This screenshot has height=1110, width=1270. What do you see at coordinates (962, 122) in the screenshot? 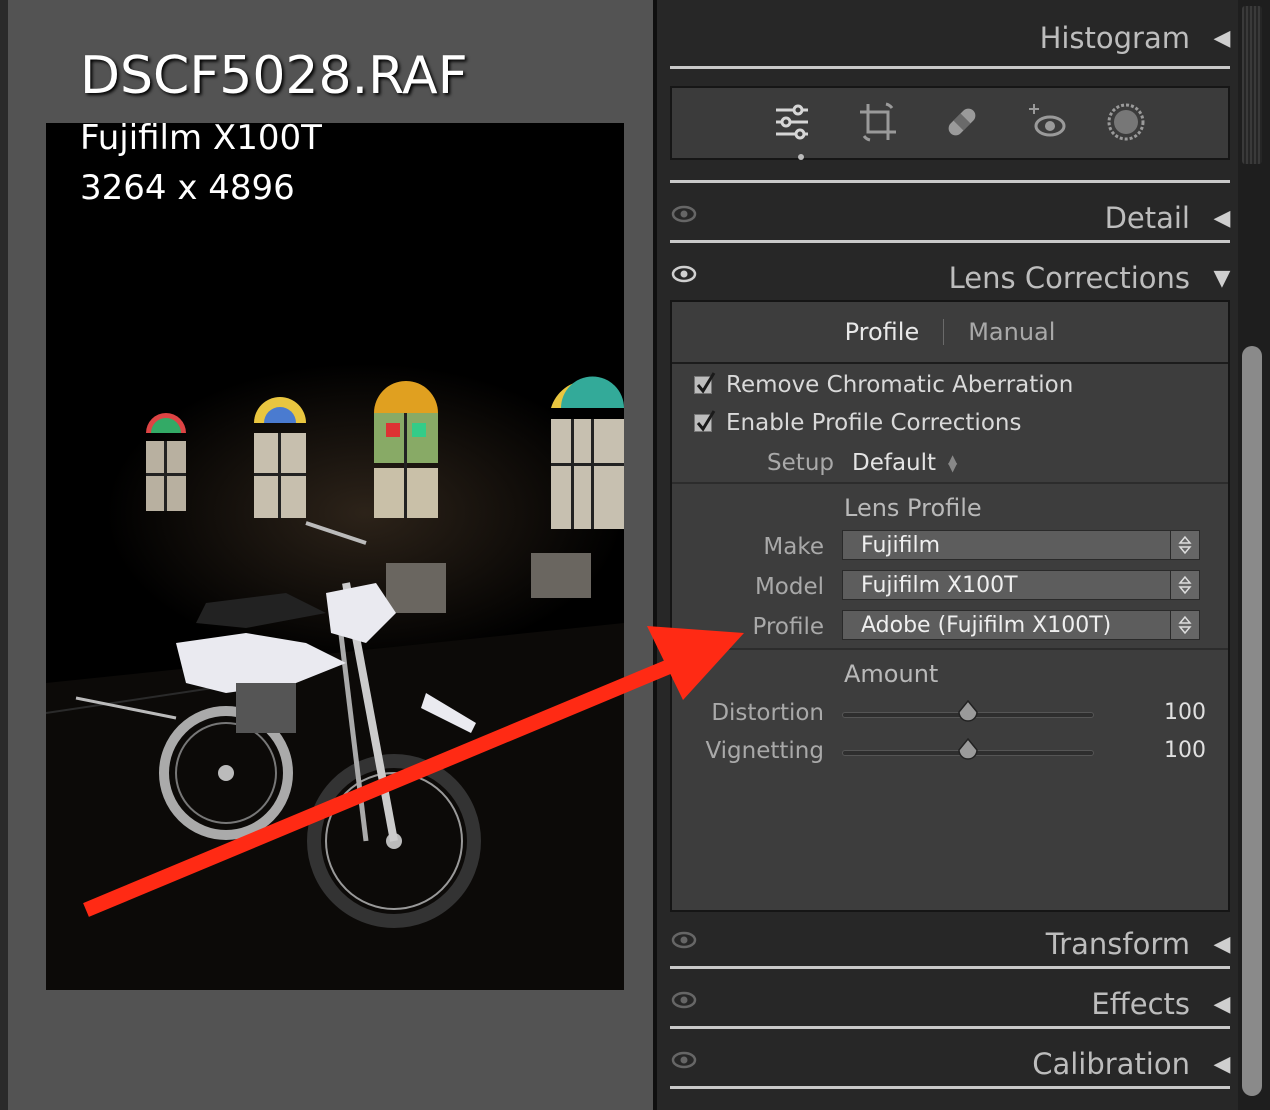
I see `healing-icon` at bounding box center [962, 122].